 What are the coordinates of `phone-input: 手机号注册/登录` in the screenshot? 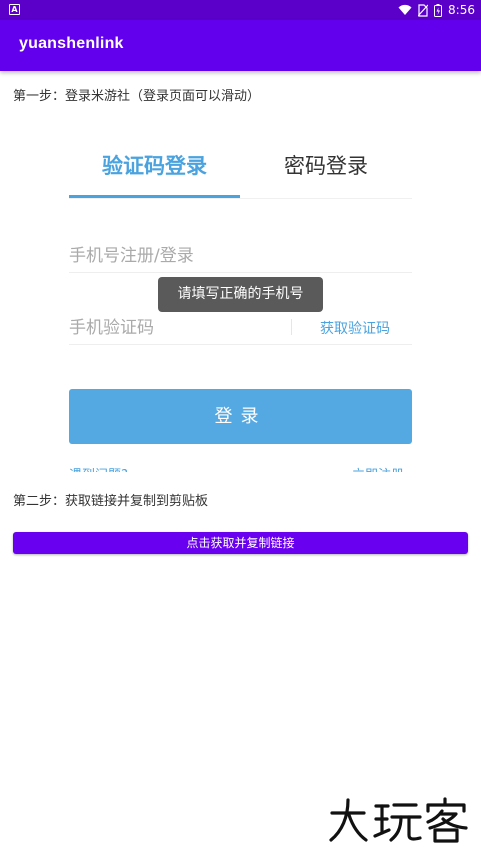 It's located at (240, 251).